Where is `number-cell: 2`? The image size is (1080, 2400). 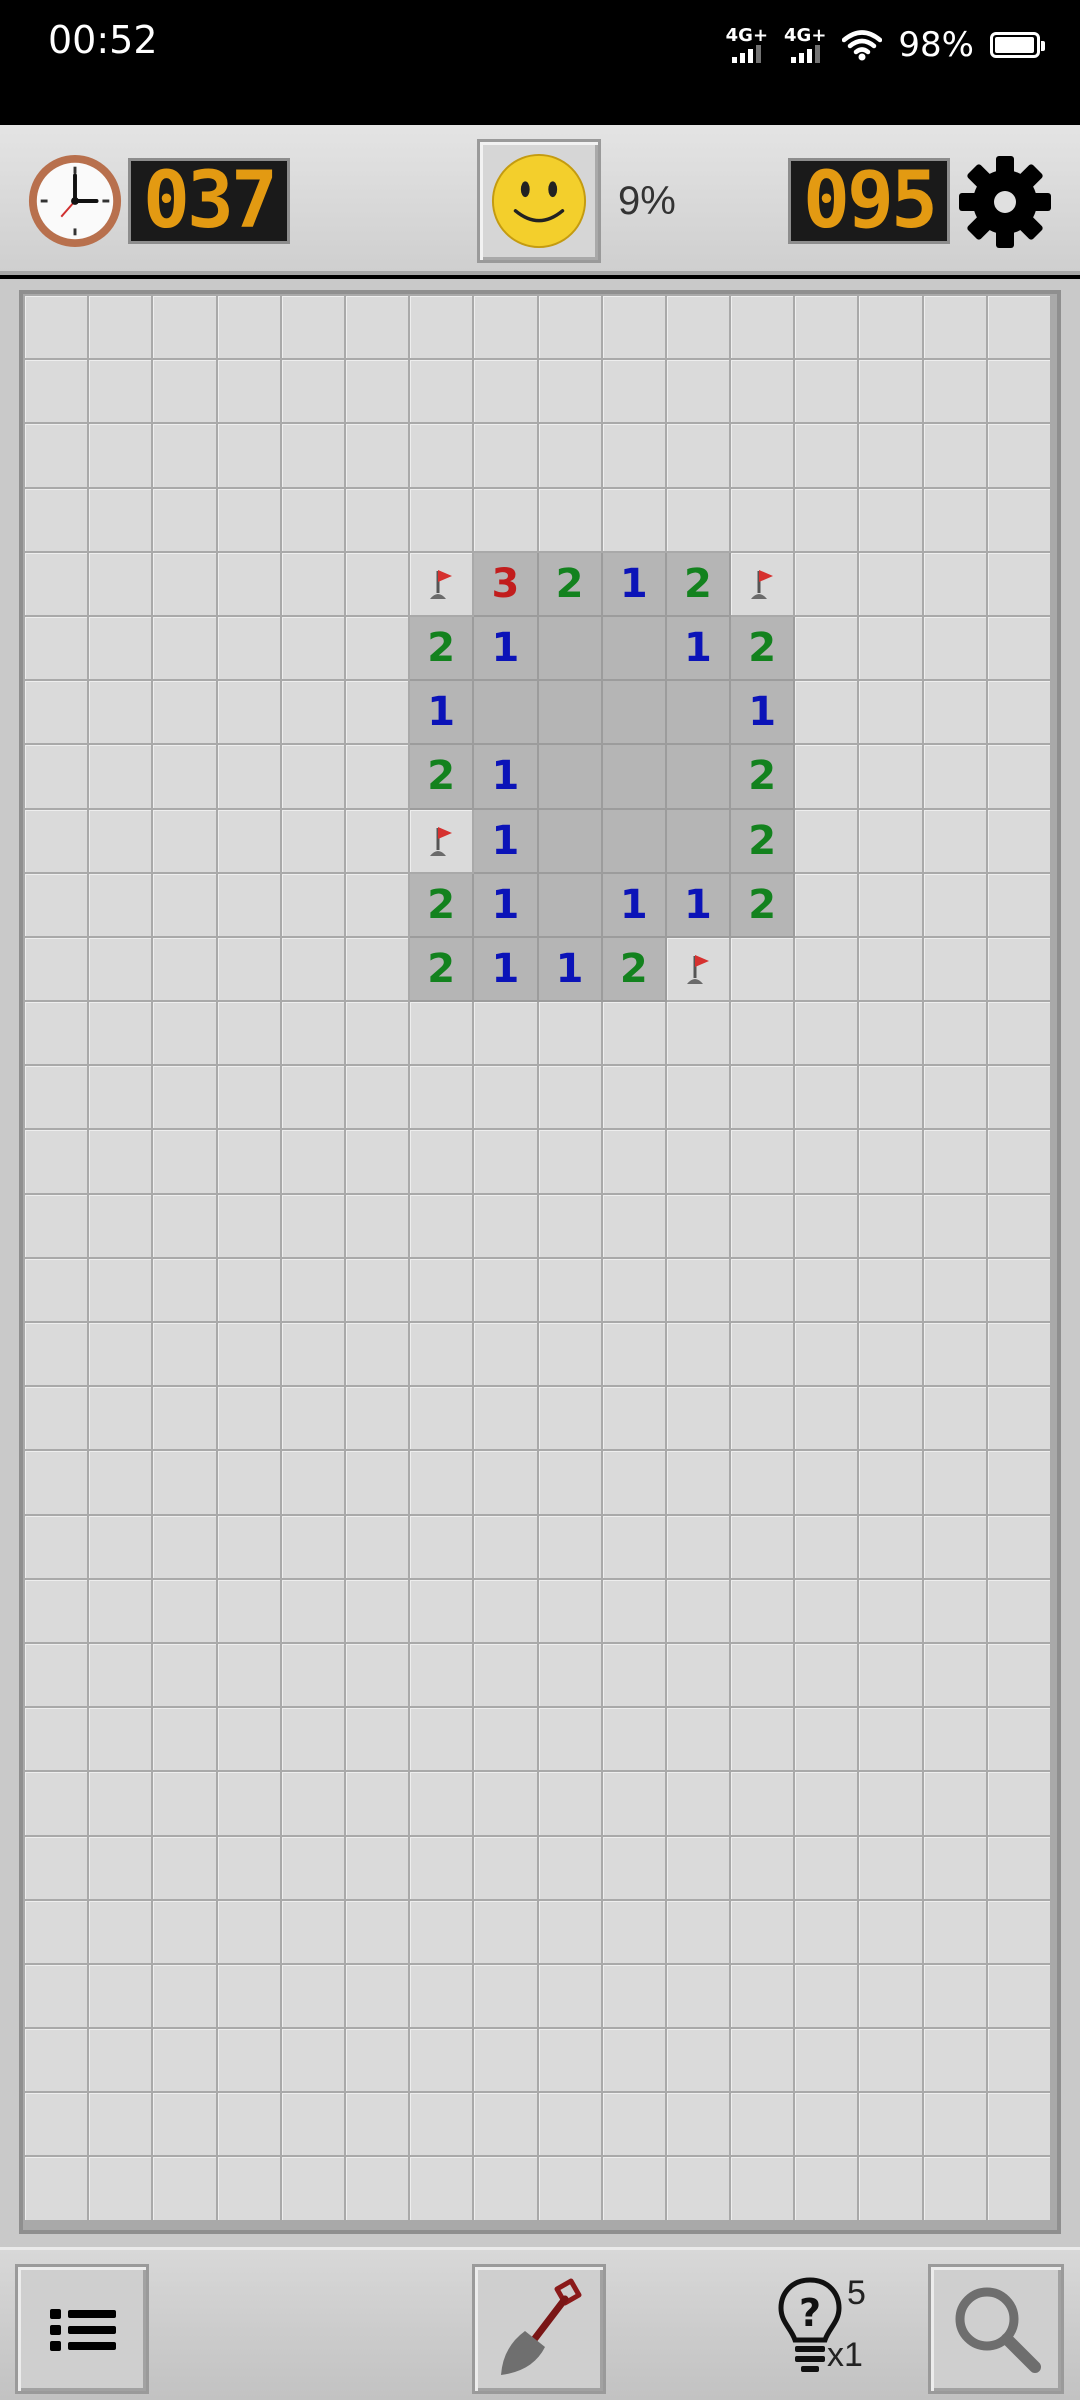 number-cell: 2 is located at coordinates (699, 584).